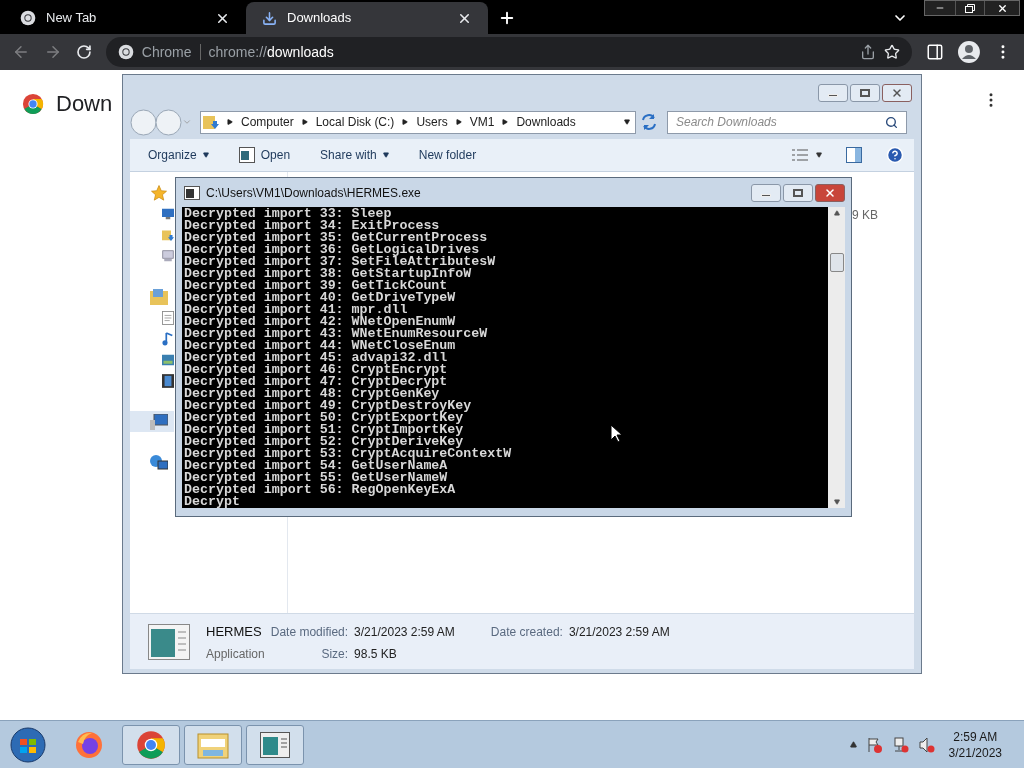  I want to click on browser-tab: Downloads, so click(367, 18).